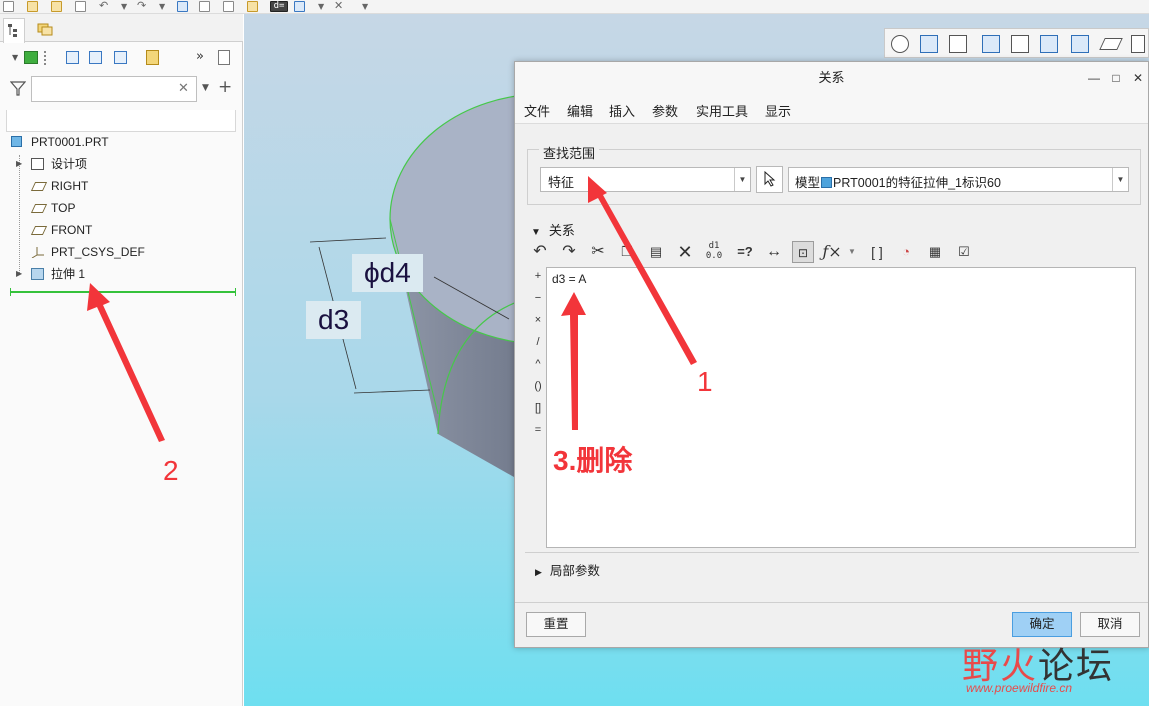  What do you see at coordinates (279, 6) in the screenshot?
I see `dimension-icon: d=` at bounding box center [279, 6].